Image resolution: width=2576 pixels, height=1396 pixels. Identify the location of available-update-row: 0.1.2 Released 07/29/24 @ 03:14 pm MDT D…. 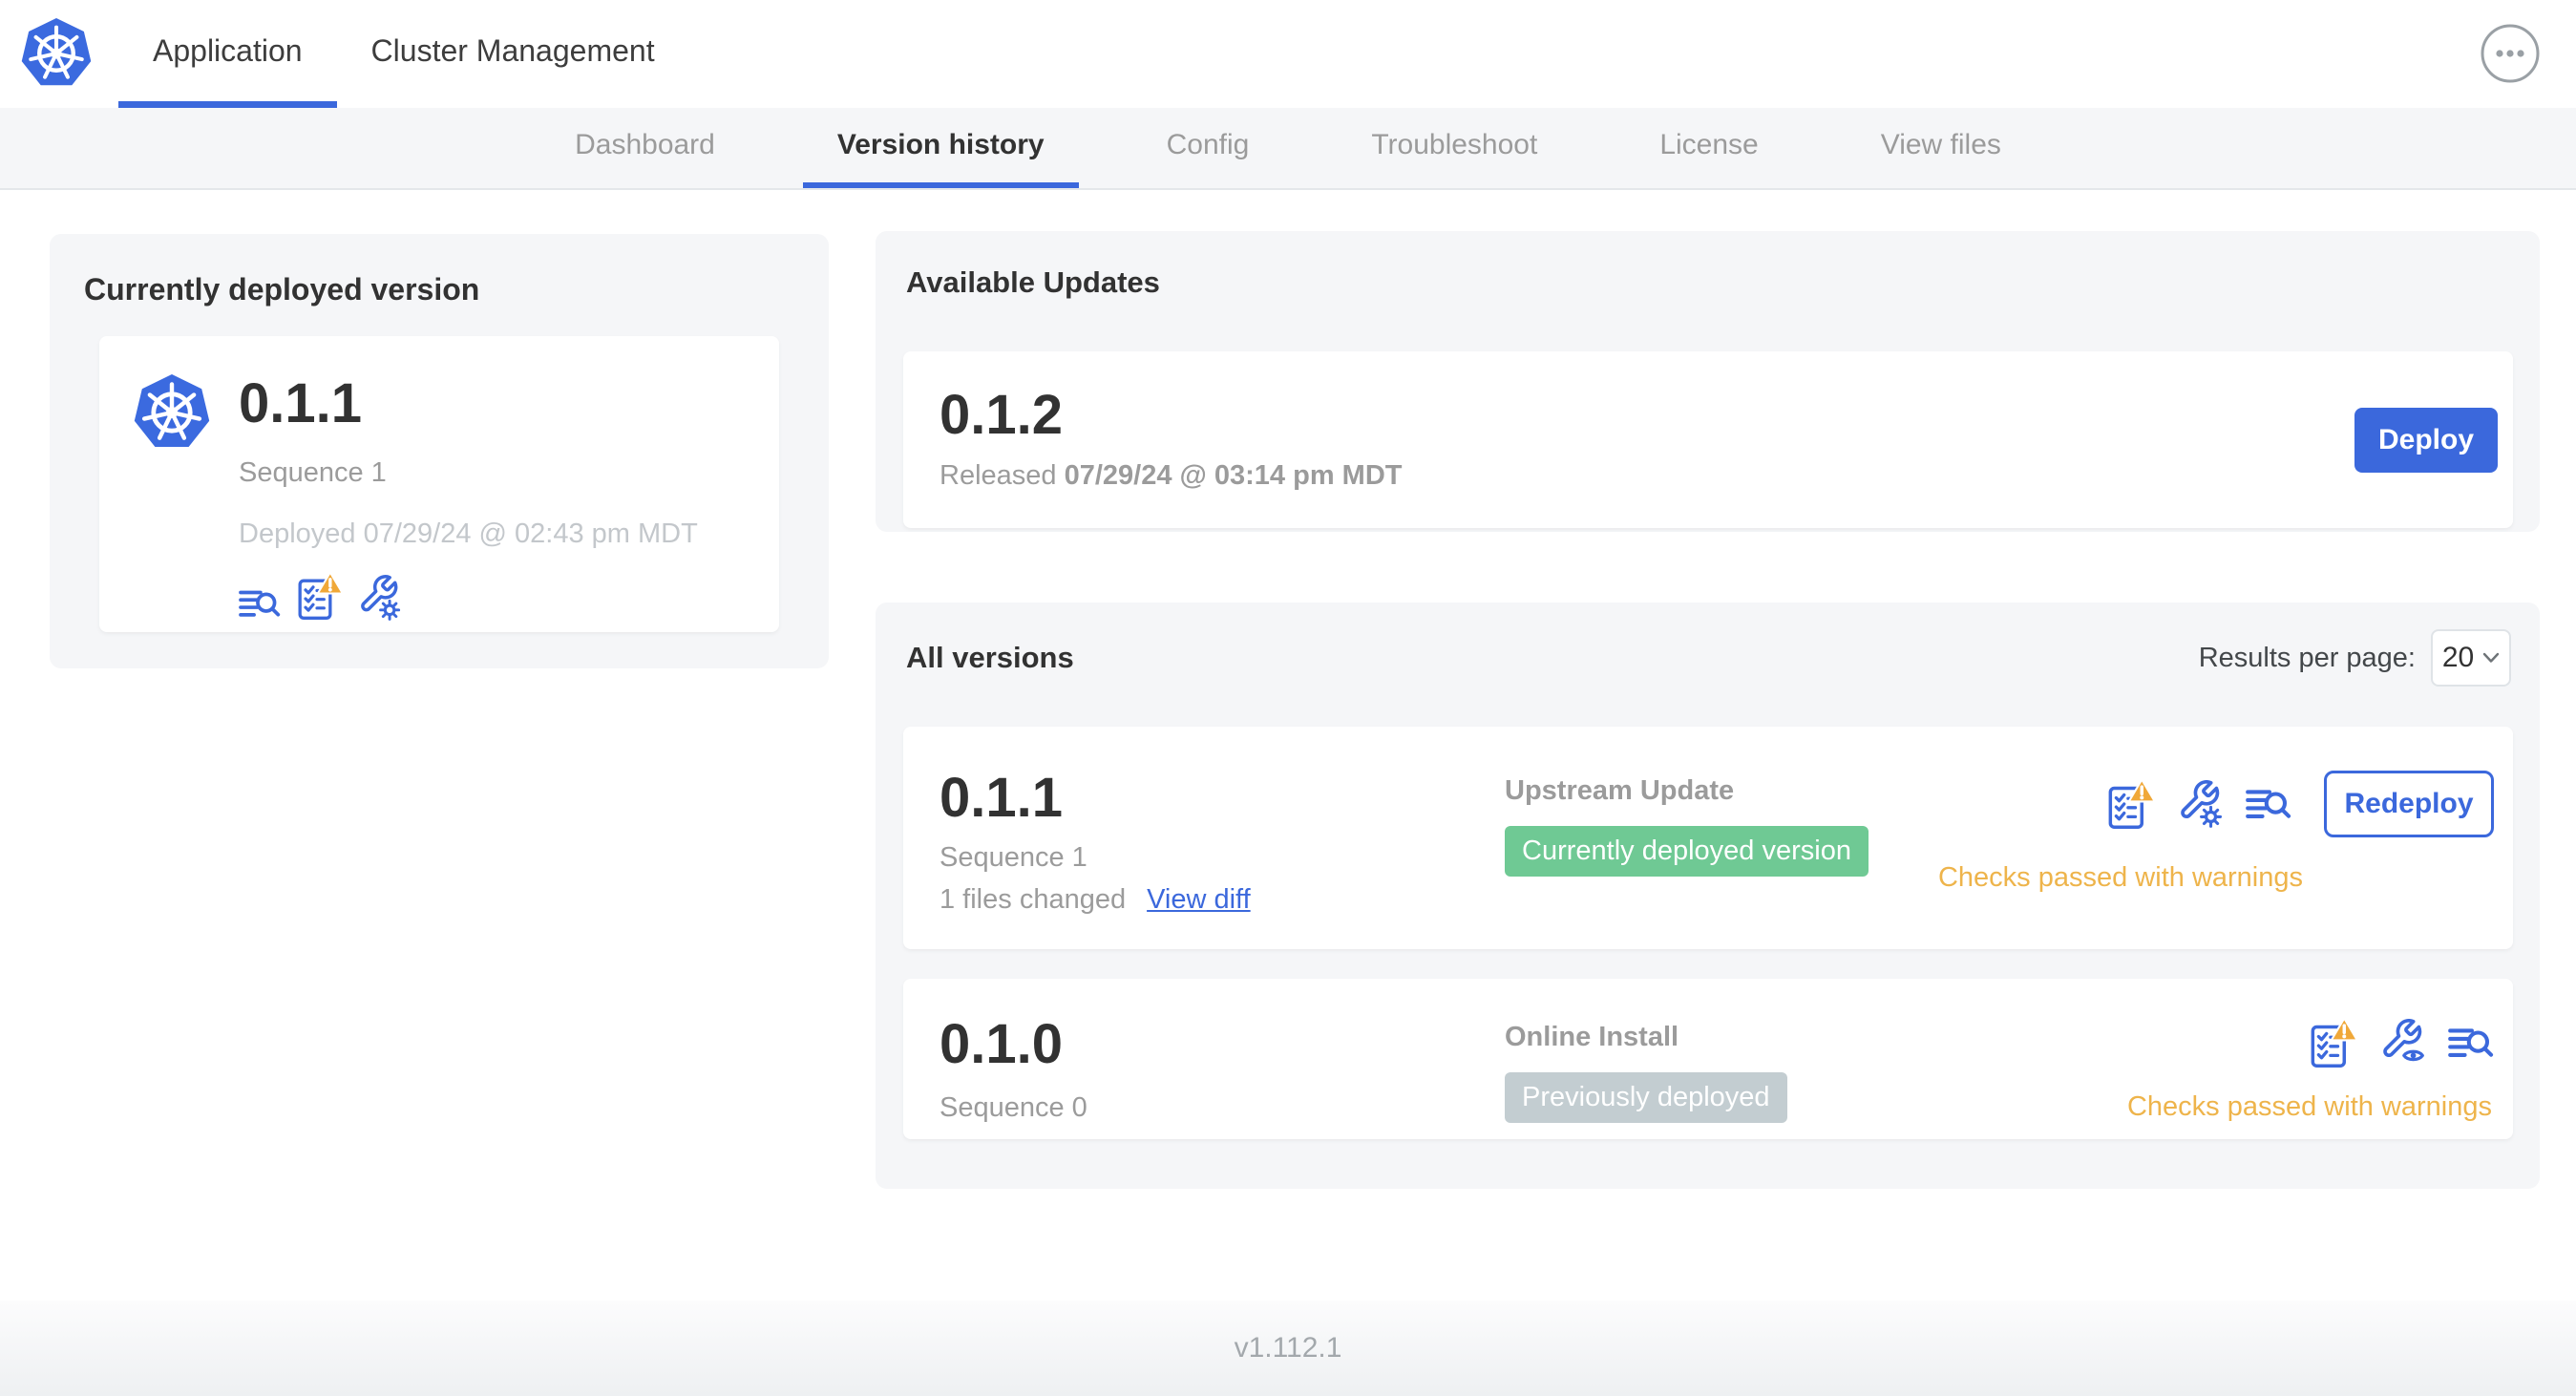
(1708, 439).